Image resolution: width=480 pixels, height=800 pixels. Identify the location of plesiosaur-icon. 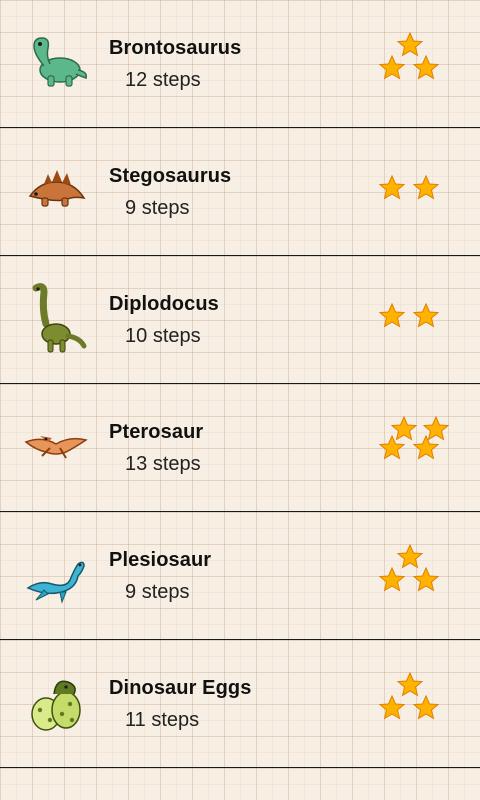
(56, 574).